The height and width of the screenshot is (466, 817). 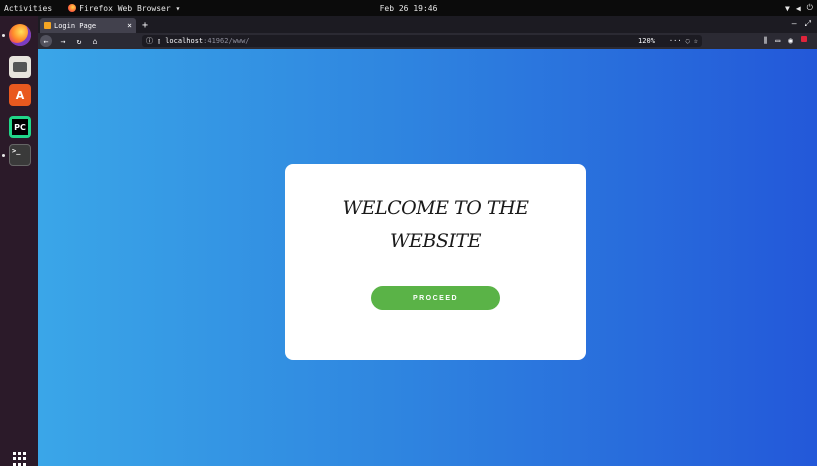 I want to click on pocket-icon: ◌, so click(x=688, y=41).